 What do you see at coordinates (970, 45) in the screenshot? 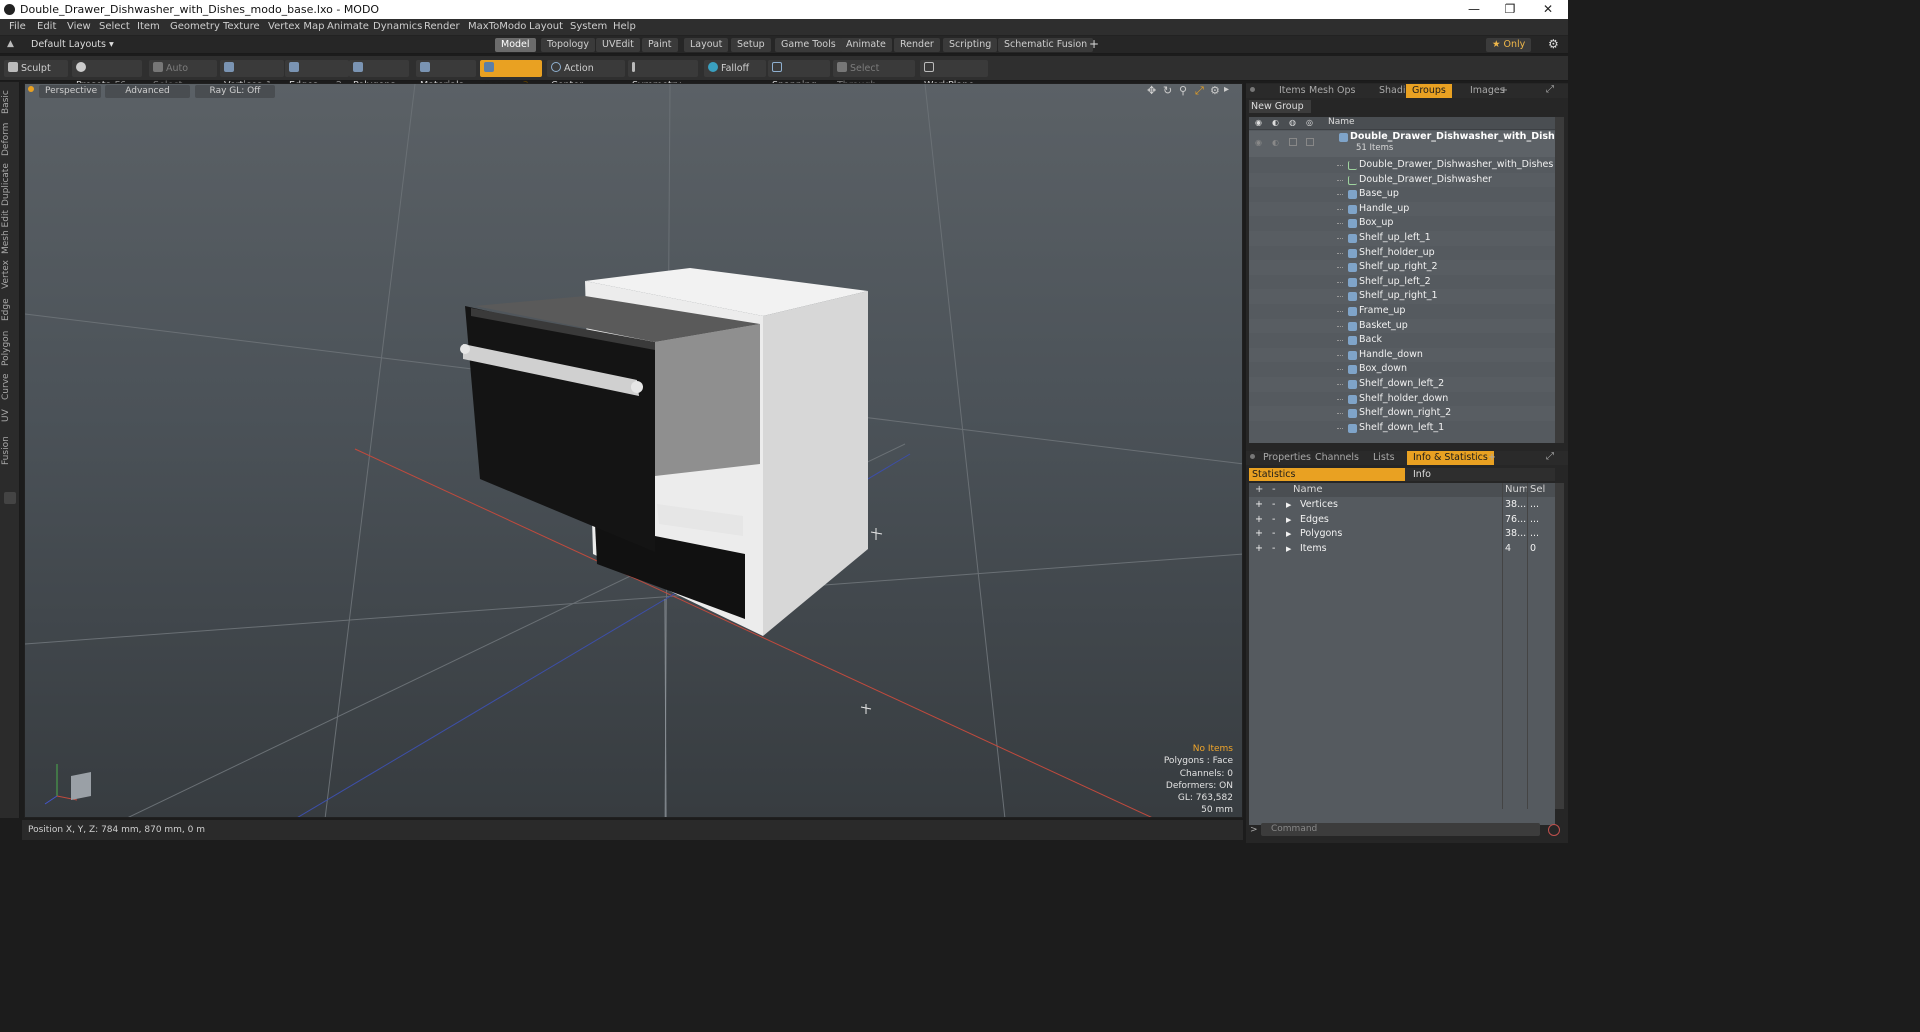
I see `tab-scripting: Scripting` at bounding box center [970, 45].